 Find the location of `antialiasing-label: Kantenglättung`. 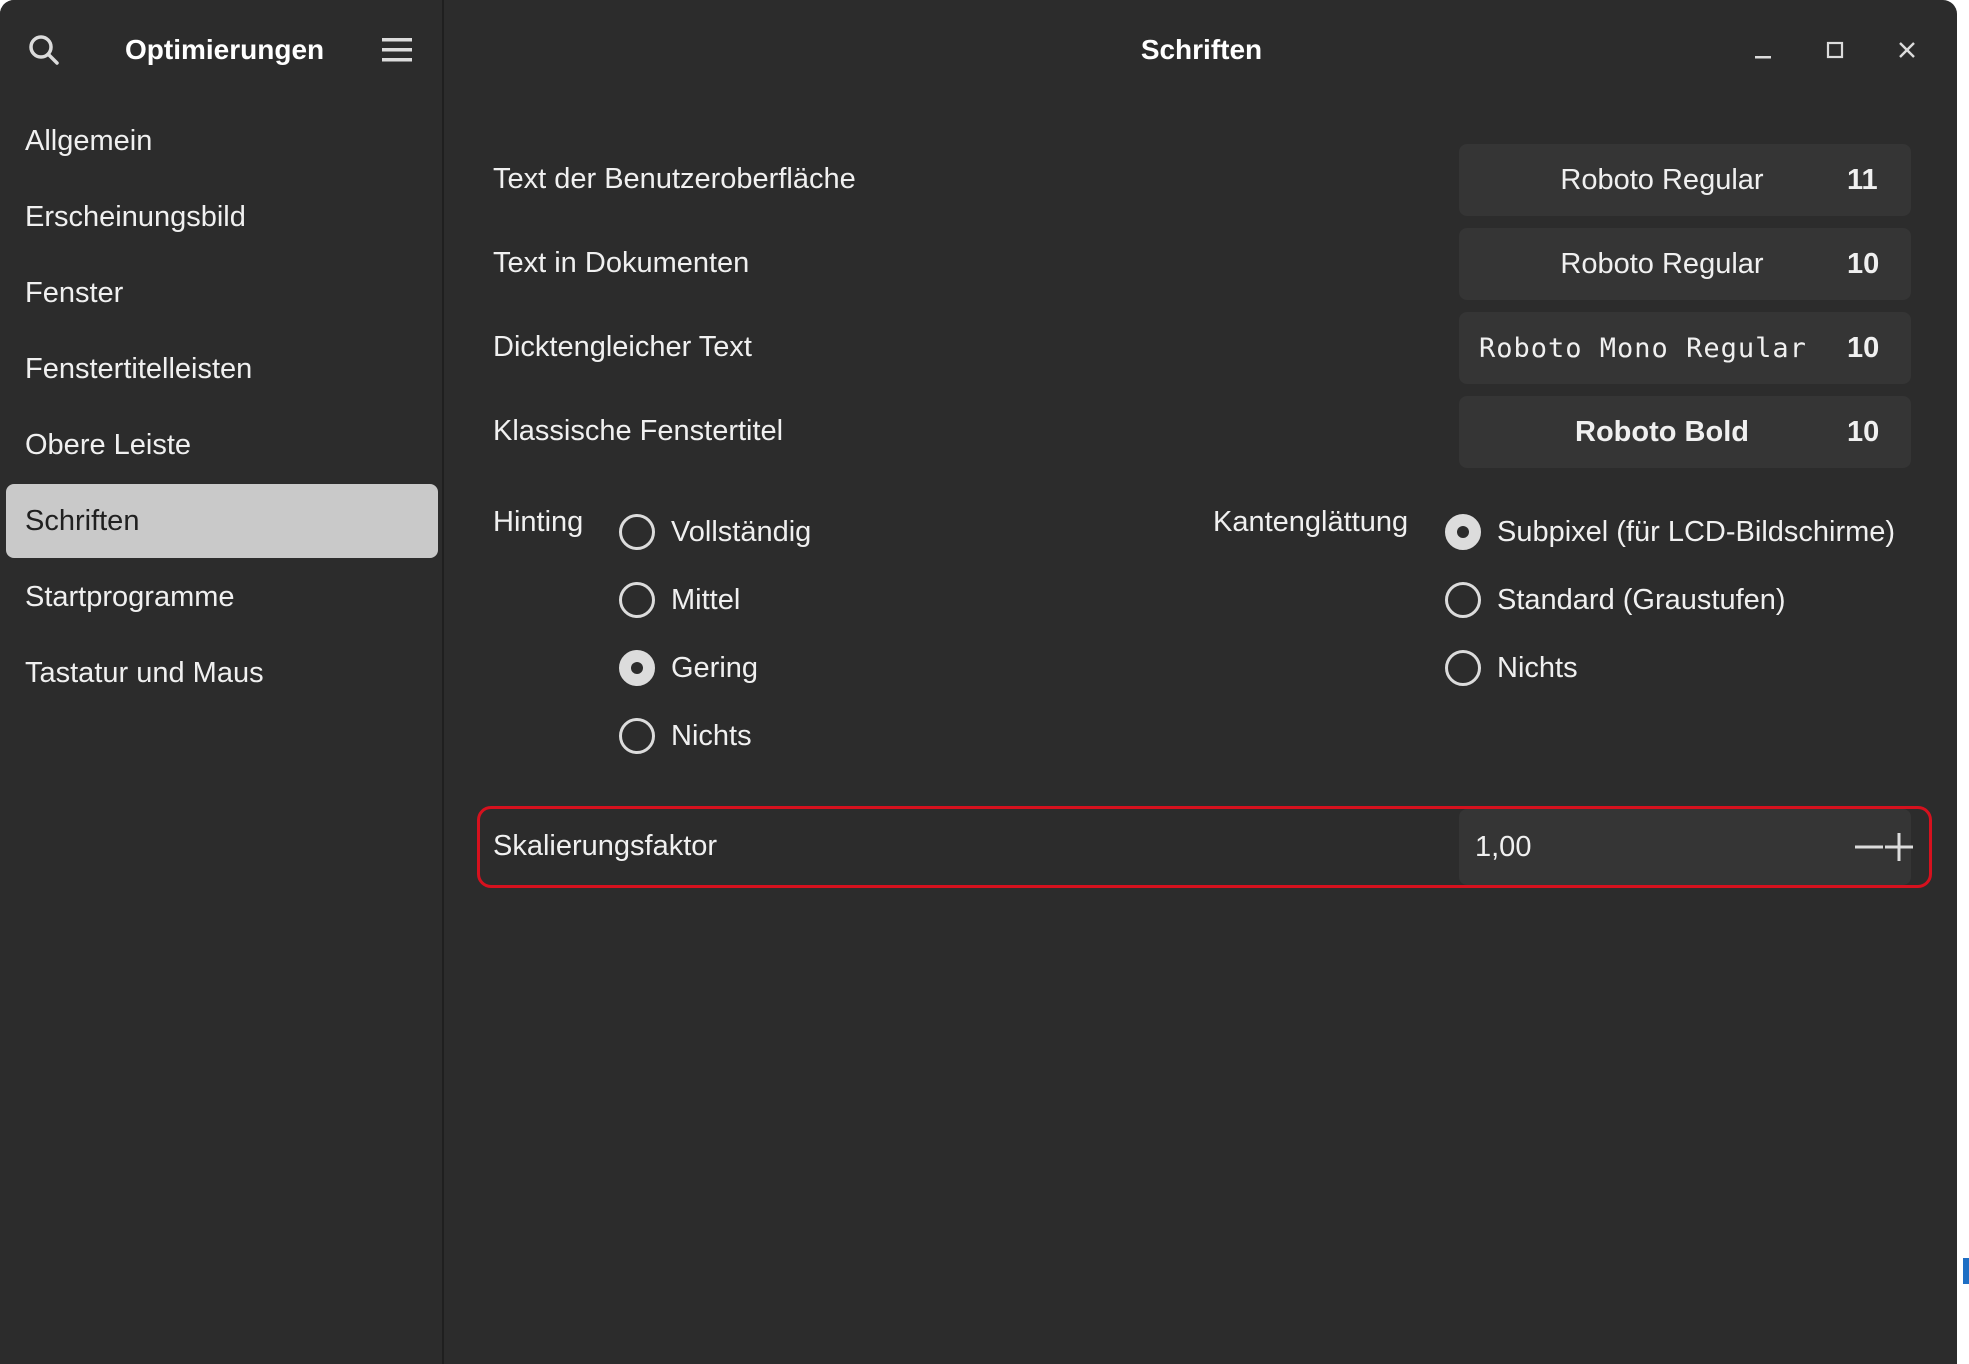

antialiasing-label: Kantenglättung is located at coordinates (1311, 522).